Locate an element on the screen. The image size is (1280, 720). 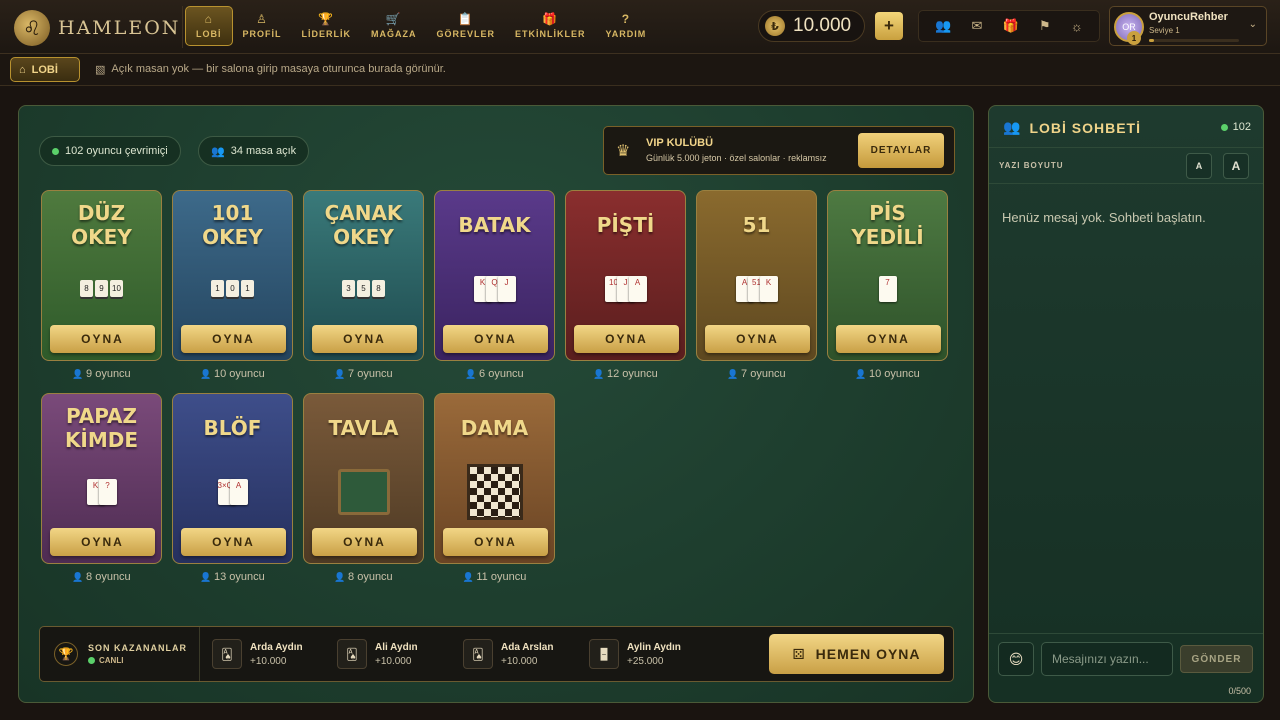
game-card: PAPAZ KİMDE K? OYNA is located at coordinates (101, 478).